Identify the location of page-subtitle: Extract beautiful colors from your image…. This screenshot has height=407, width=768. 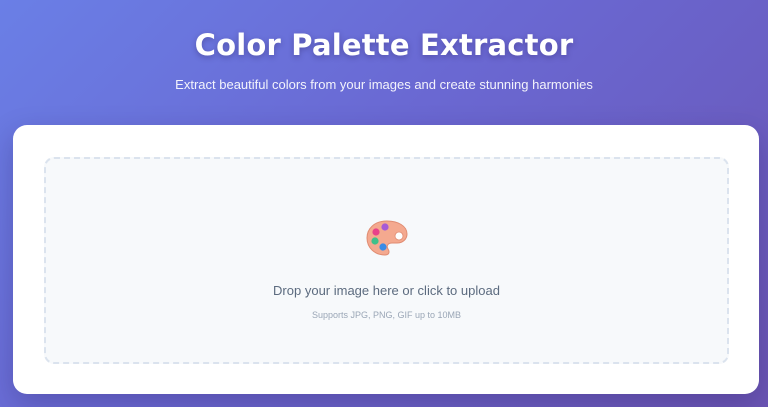
(384, 84).